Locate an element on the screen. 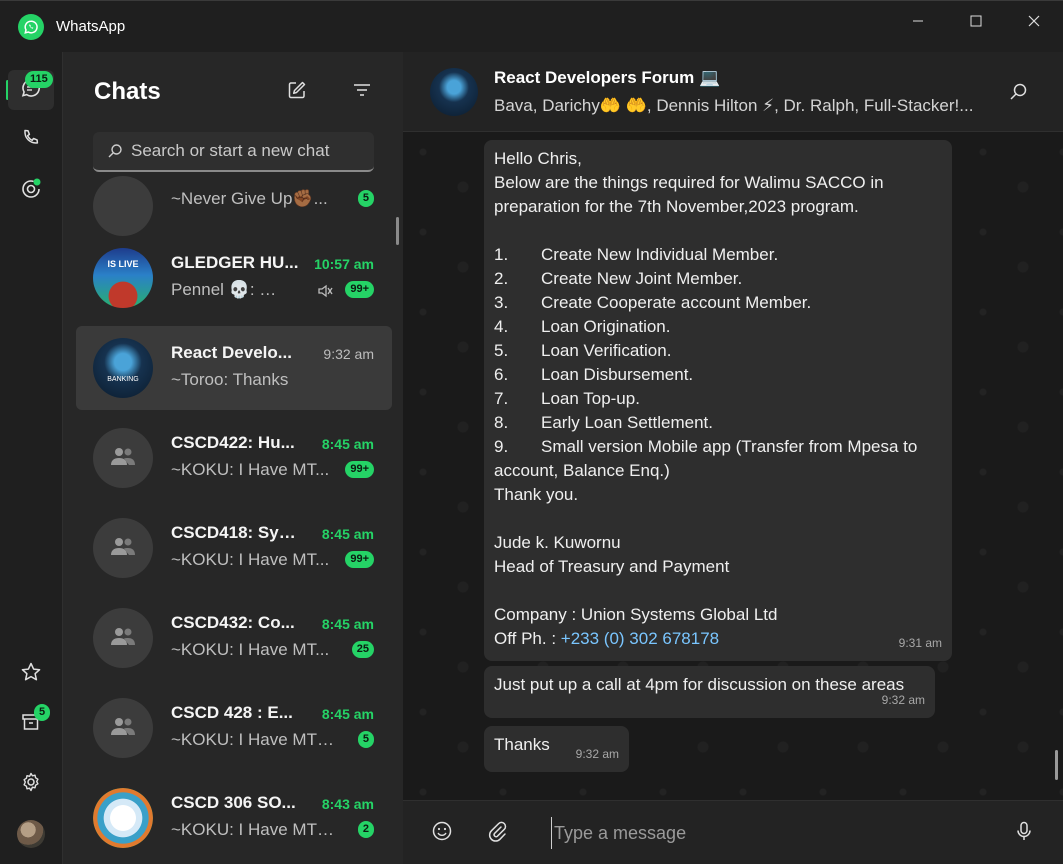 This screenshot has height=864, width=1063. search-input is located at coordinates (251, 151).